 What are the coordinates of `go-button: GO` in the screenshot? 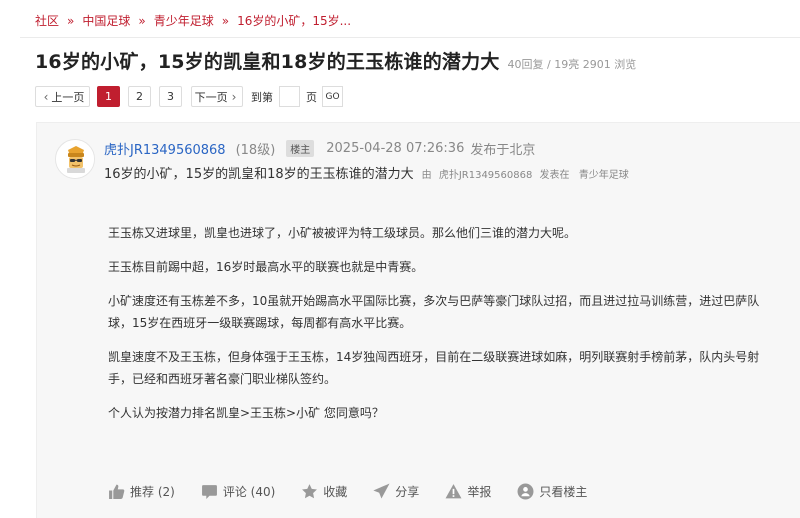 It's located at (332, 96).